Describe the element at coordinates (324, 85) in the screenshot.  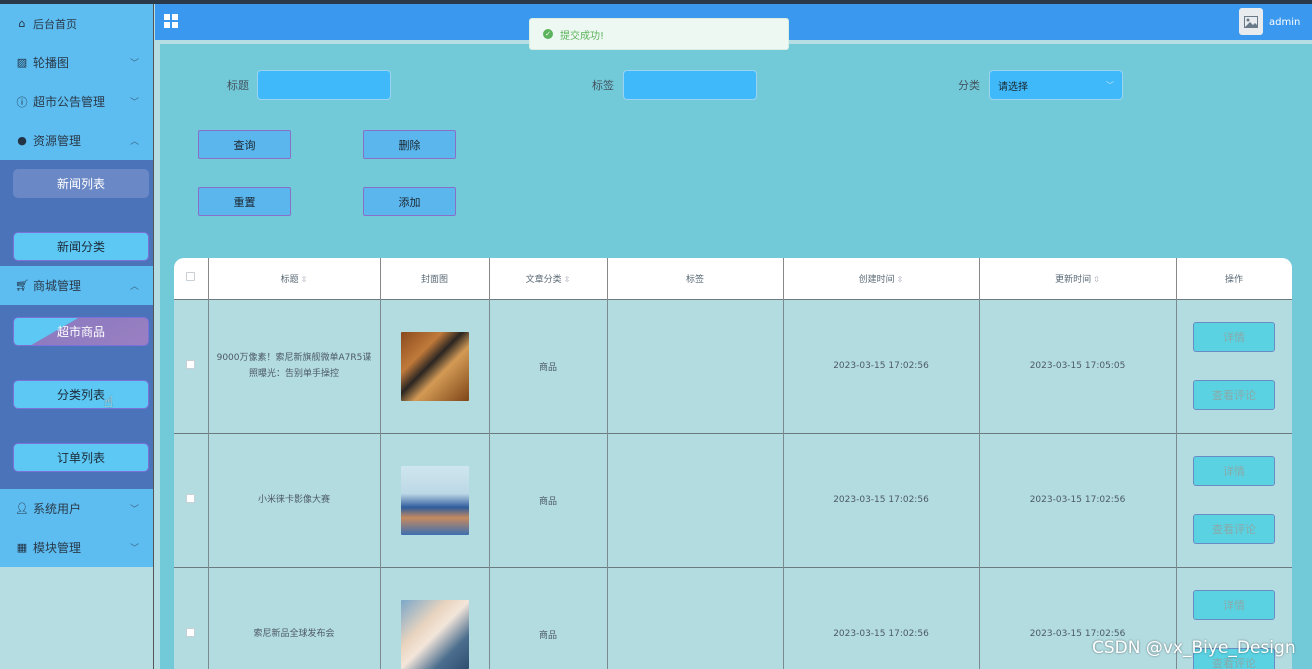
I see `title-filter-input` at that location.